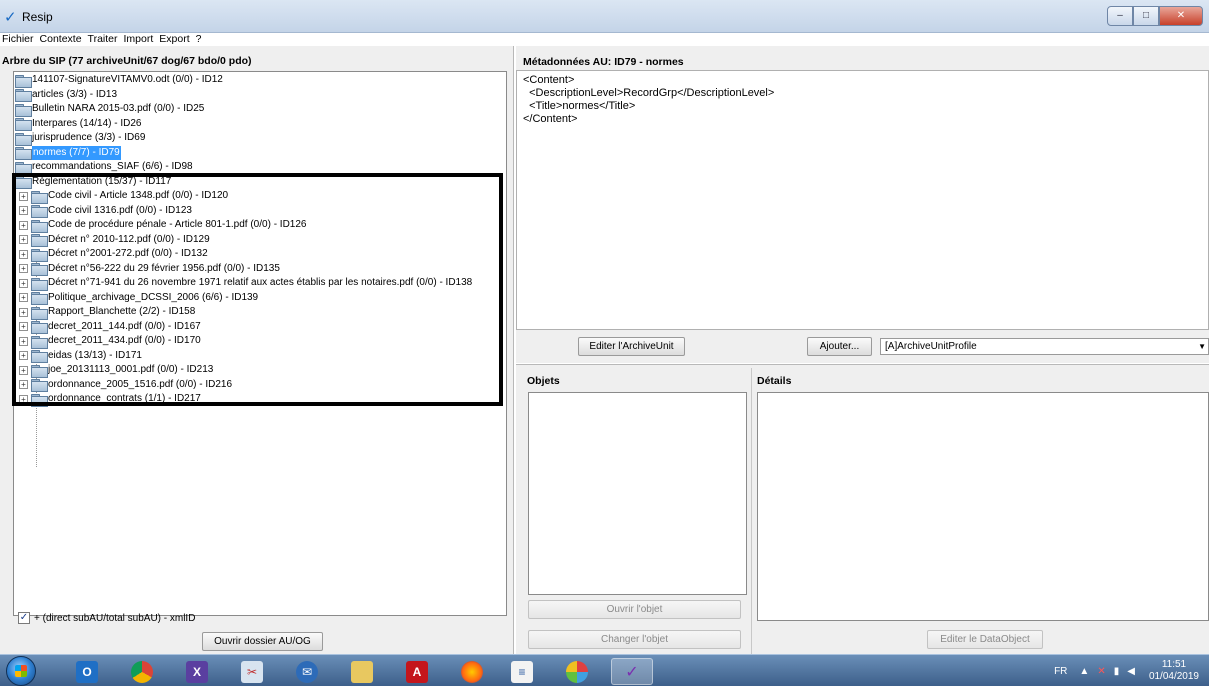  I want to click on tree-child-node: + decret_2011_434.pdf (0/0) - ID170, so click(110, 341).